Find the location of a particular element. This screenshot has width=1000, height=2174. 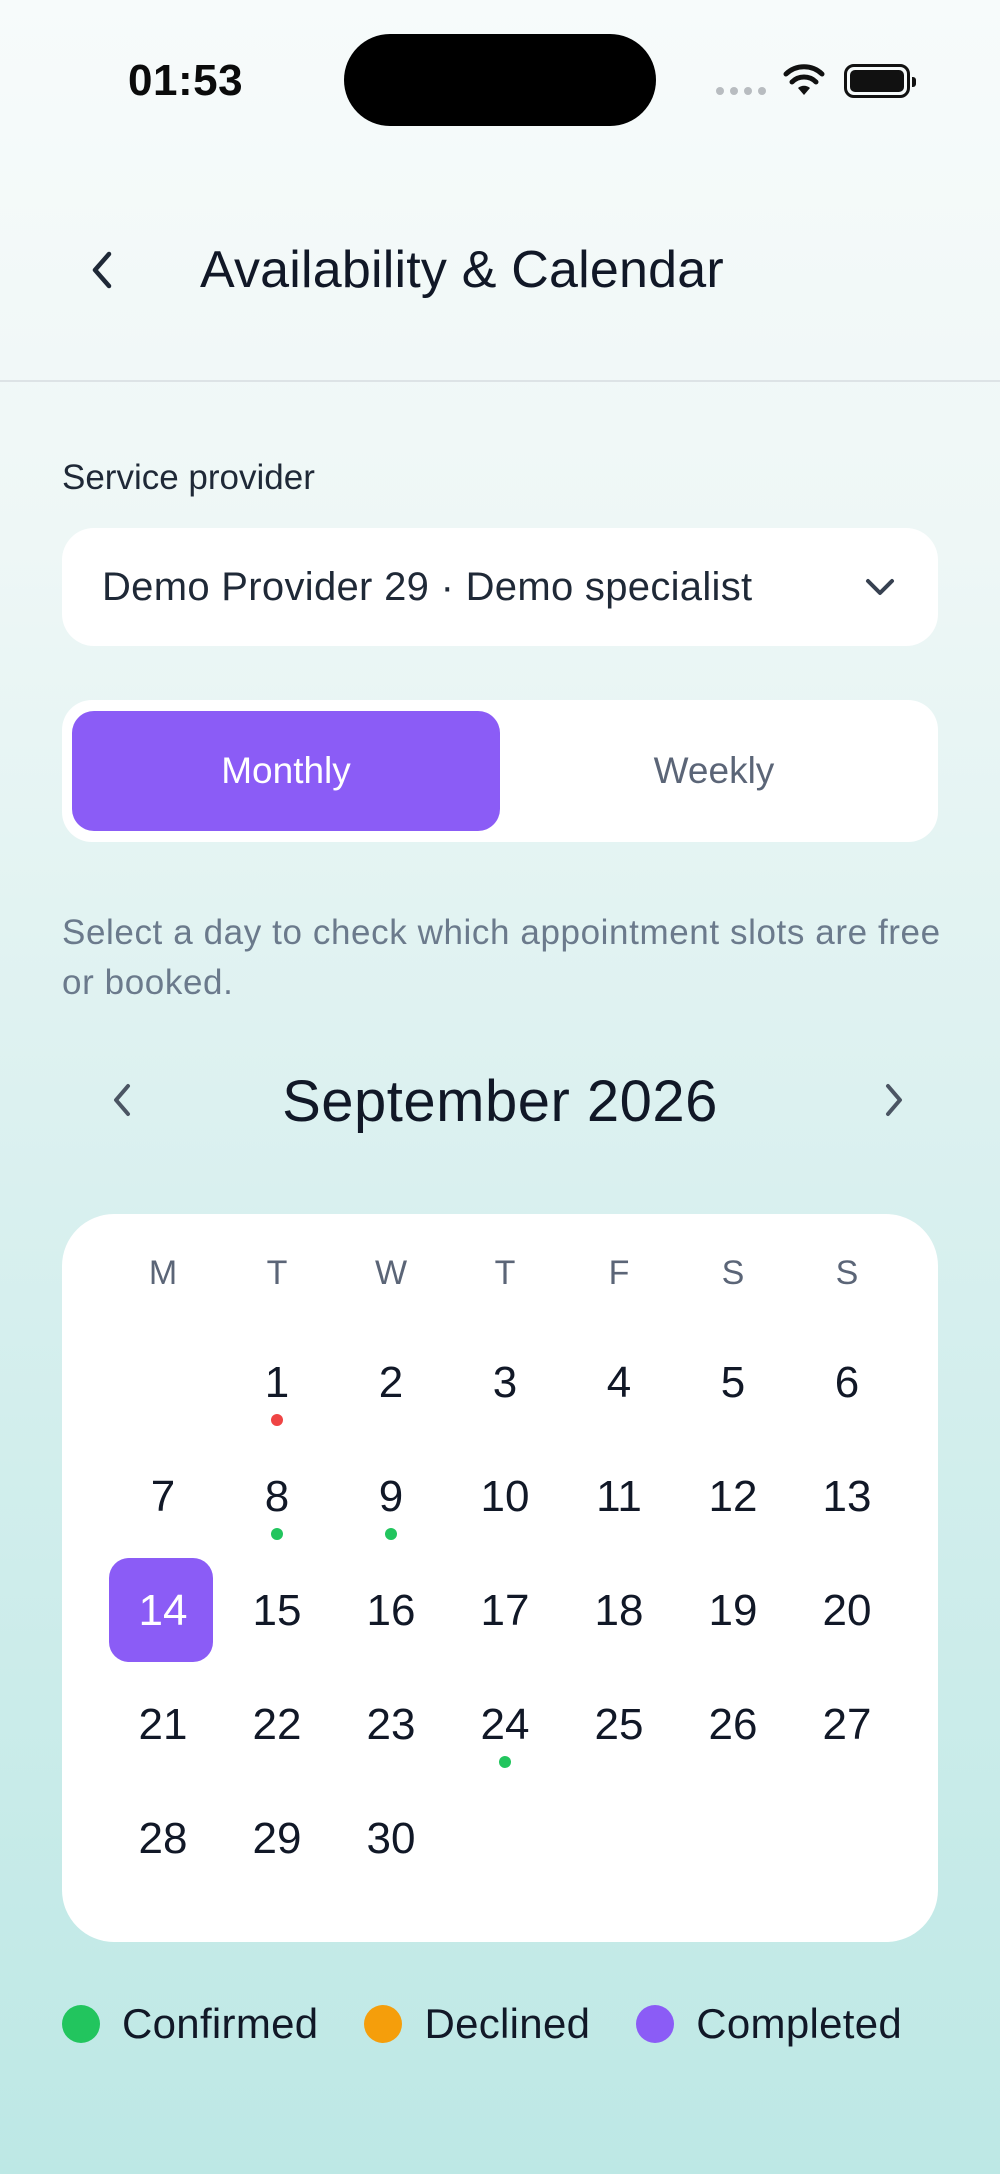

calendar-day: 10 is located at coordinates (505, 1497).